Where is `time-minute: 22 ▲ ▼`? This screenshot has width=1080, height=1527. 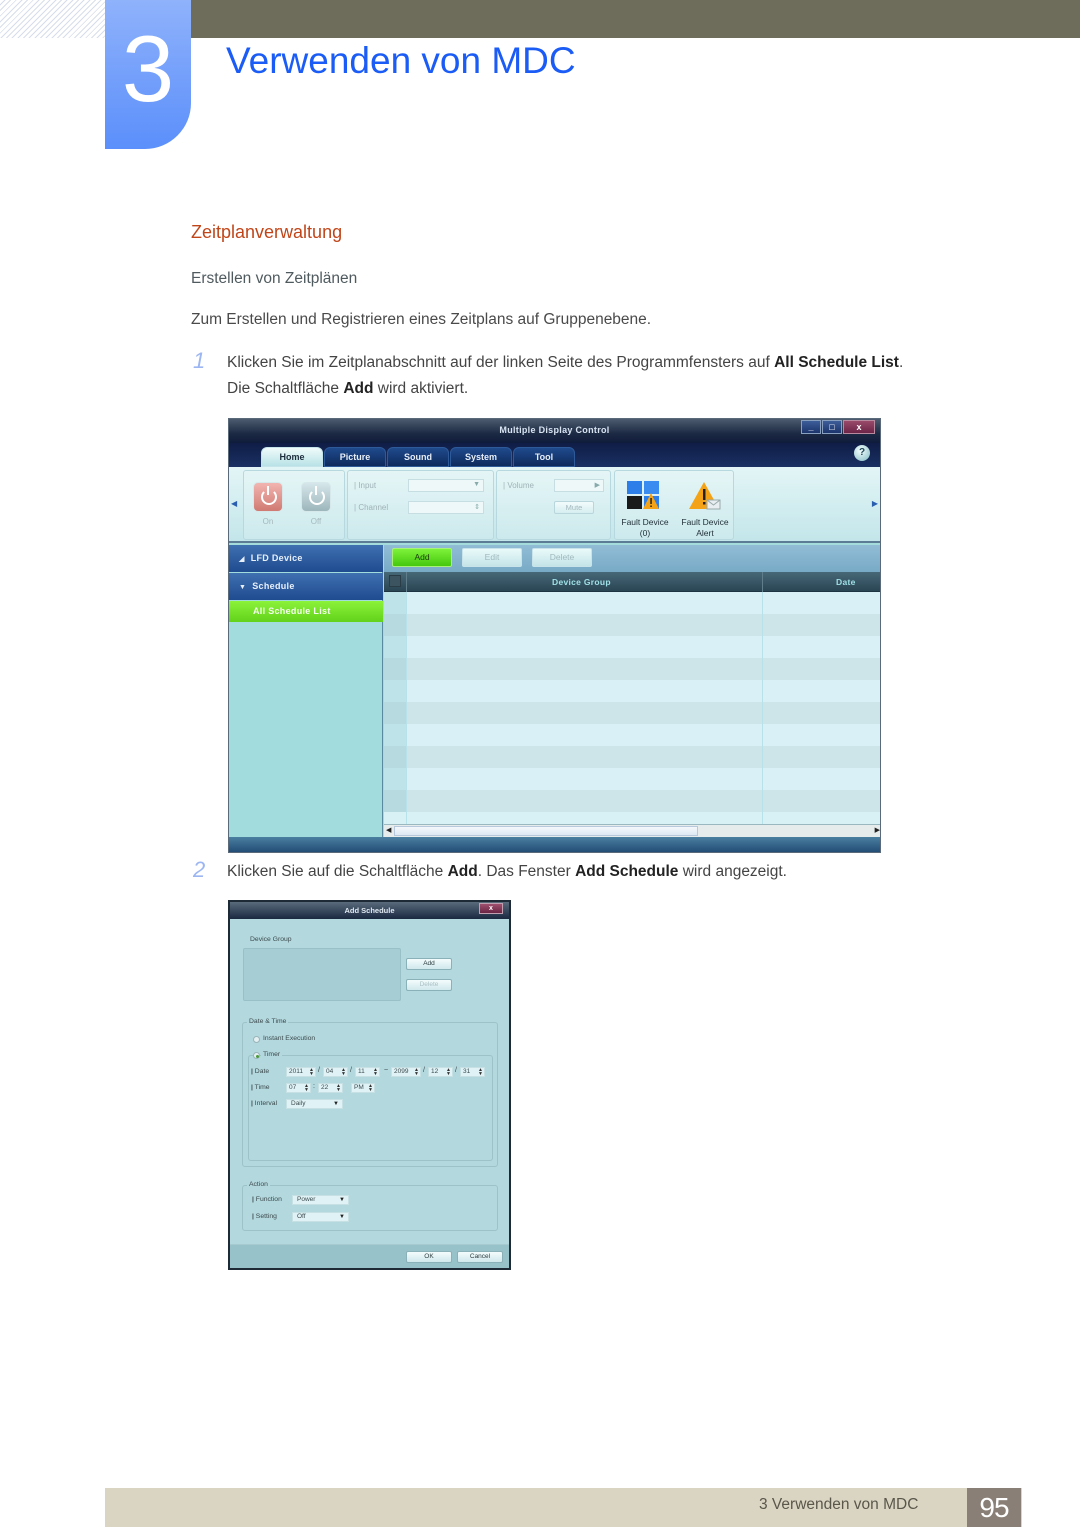
time-minute: 22 ▲ ▼ is located at coordinates (330, 1088).